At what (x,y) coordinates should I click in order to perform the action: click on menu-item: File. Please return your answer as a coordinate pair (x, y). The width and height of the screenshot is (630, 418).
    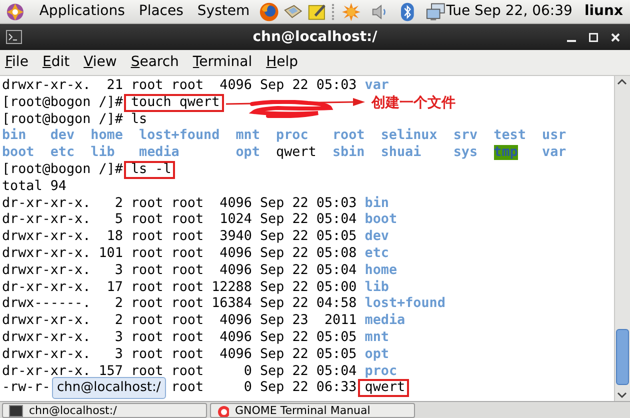
    Looking at the image, I should click on (16, 62).